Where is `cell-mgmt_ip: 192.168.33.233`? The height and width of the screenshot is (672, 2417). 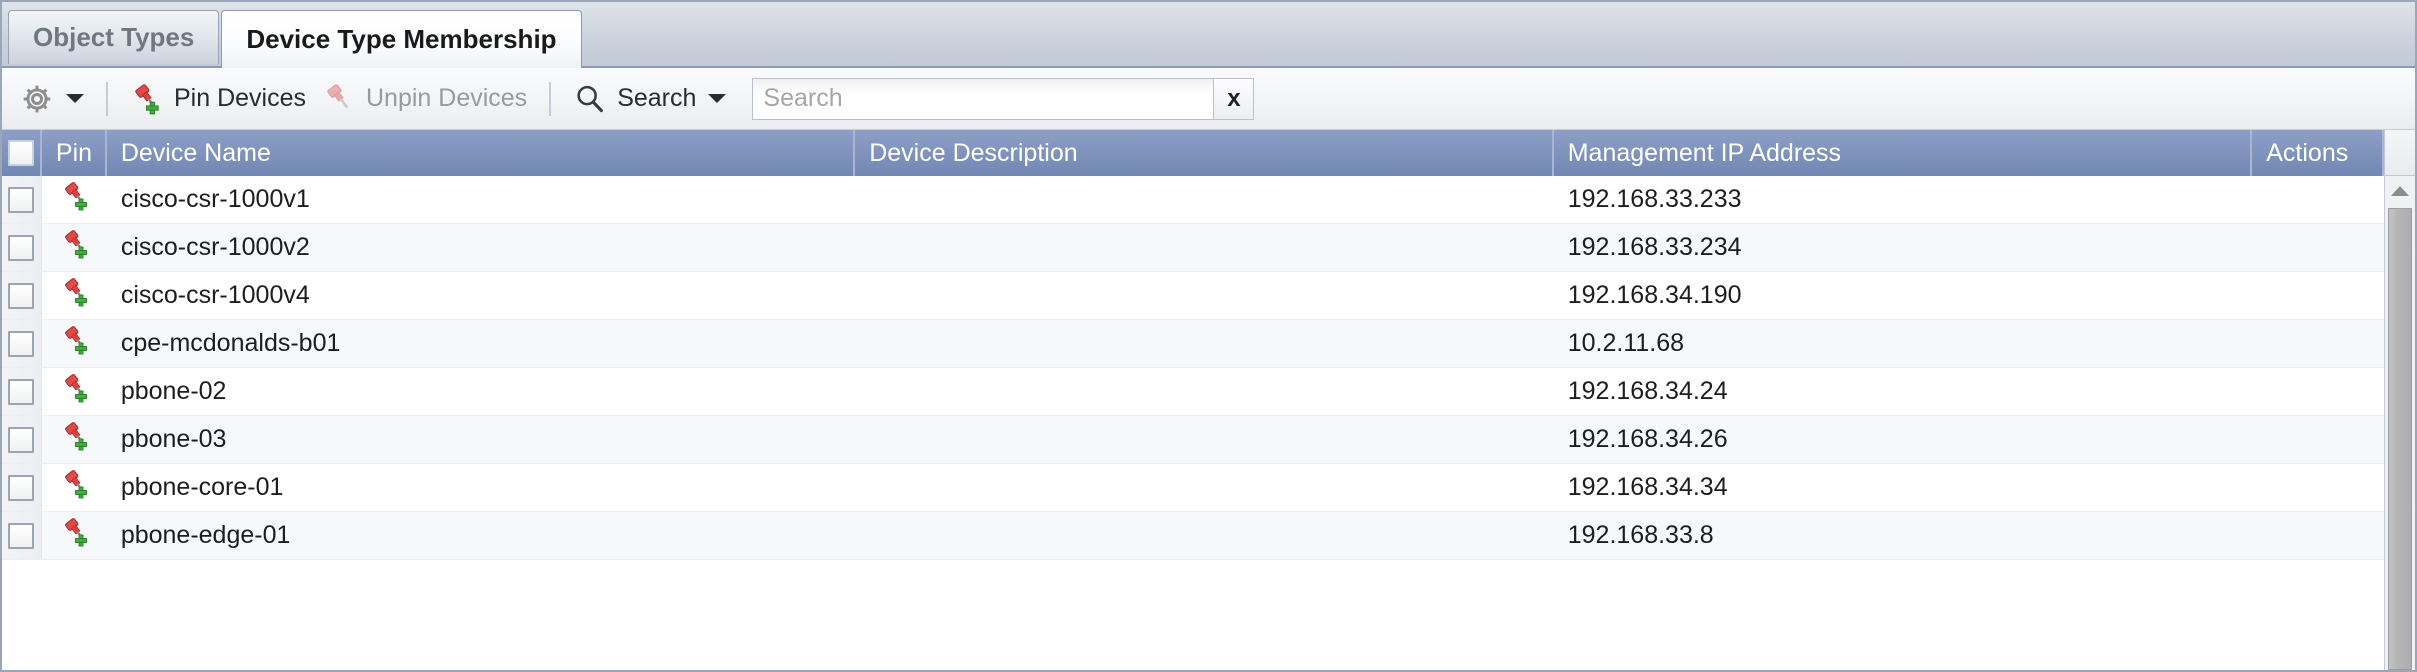
cell-mgmt_ip: 192.168.33.233 is located at coordinates (1903, 199).